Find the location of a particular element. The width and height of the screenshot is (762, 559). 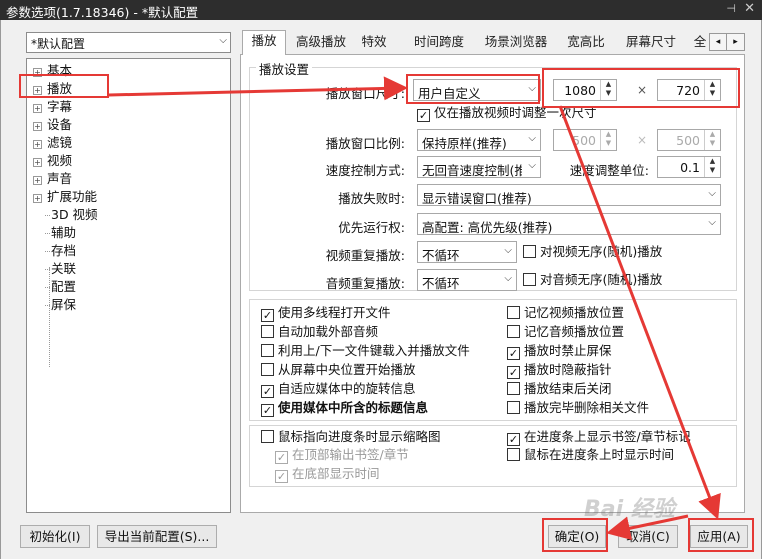

arrow-apply-to-ok is located at coordinates (647, 527).